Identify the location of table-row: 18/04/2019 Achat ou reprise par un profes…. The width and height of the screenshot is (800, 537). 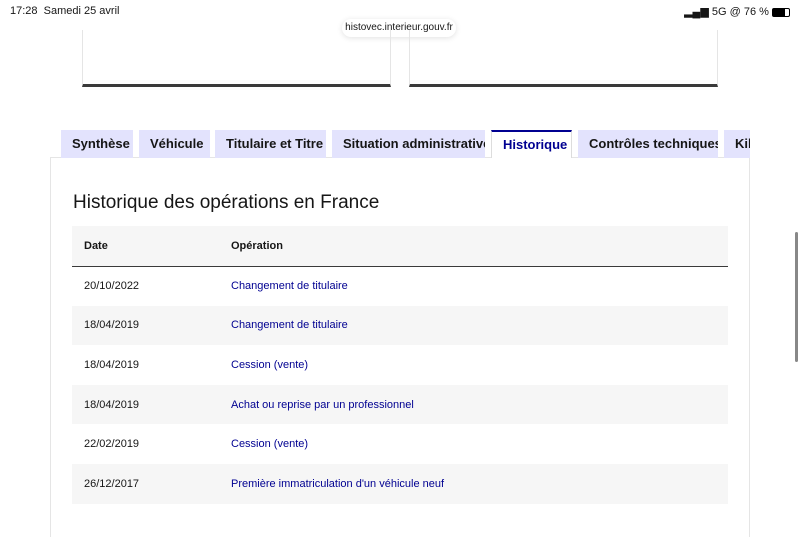
(400, 404).